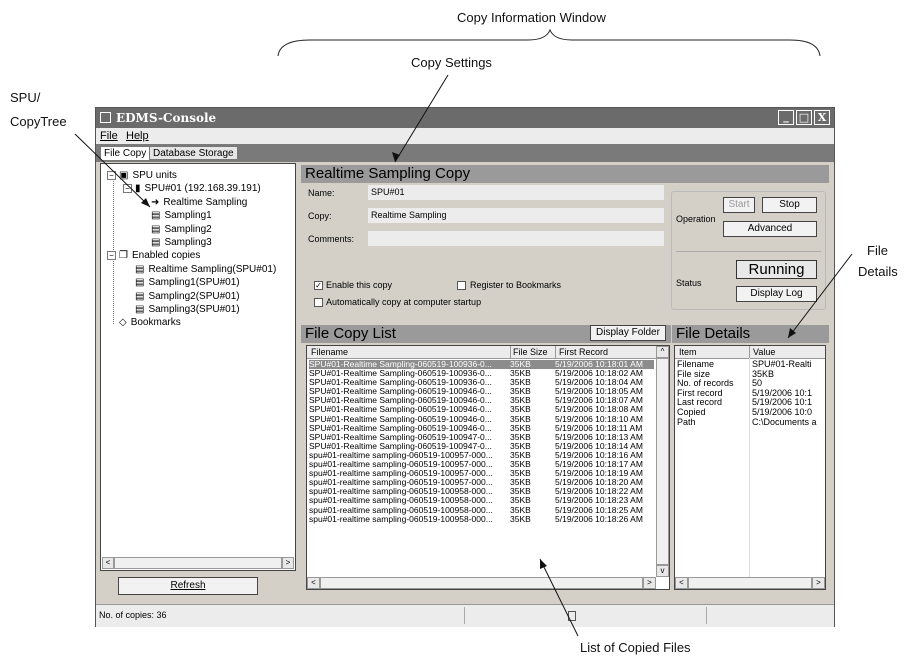 The width and height of the screenshot is (904, 661). What do you see at coordinates (396, 157) in the screenshot?
I see `pointer-copy-settings-head` at bounding box center [396, 157].